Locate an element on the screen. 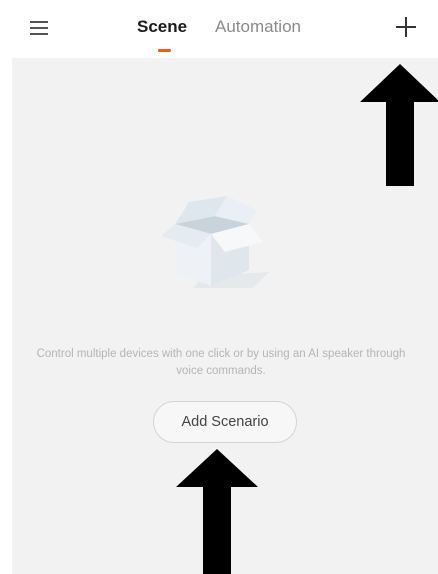 The image size is (438, 574). top-navigation-bar: Scene Automation is located at coordinates (219, 29).